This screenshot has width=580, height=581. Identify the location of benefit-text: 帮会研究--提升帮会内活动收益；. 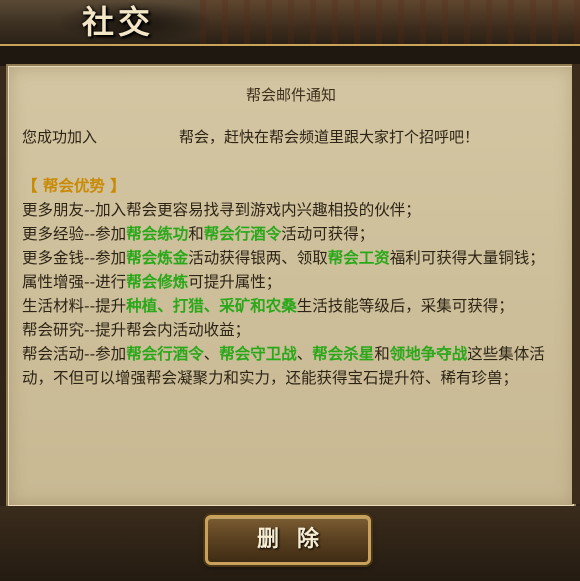
(136, 330).